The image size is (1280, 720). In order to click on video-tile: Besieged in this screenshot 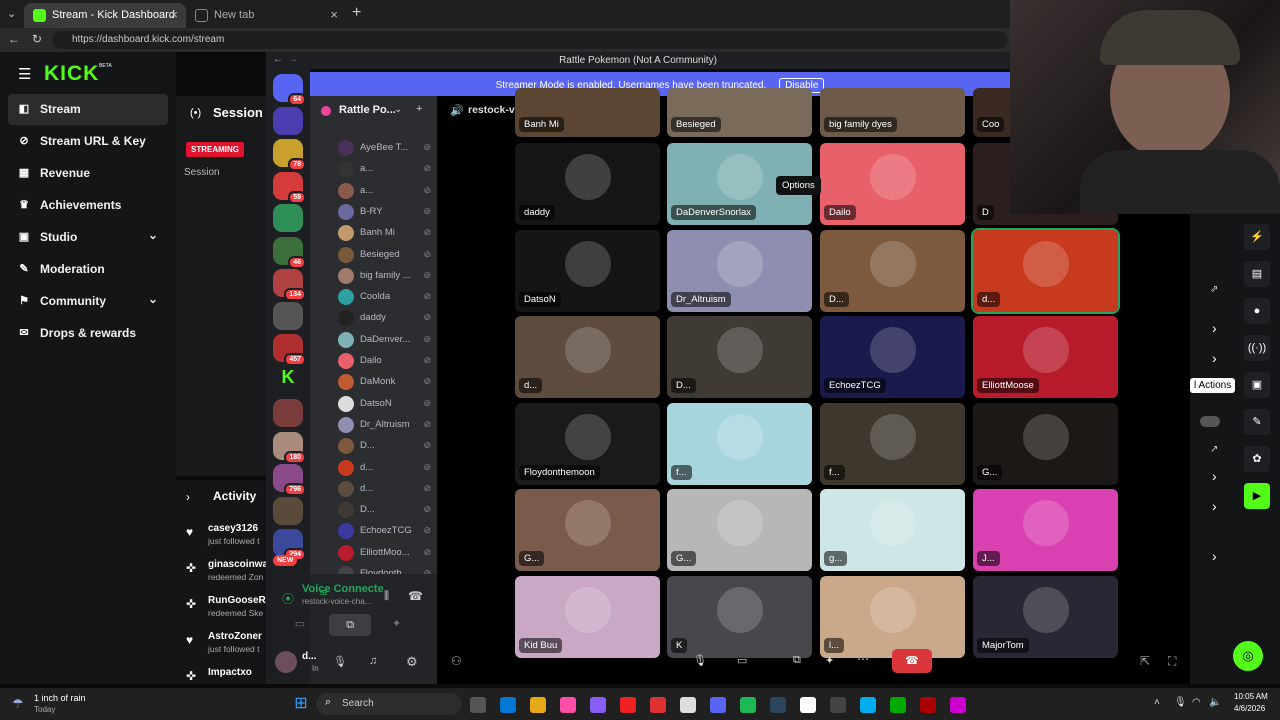, I will do `click(739, 112)`.